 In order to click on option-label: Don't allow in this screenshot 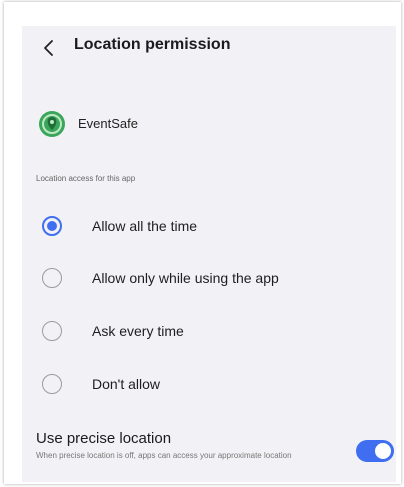, I will do `click(126, 384)`.